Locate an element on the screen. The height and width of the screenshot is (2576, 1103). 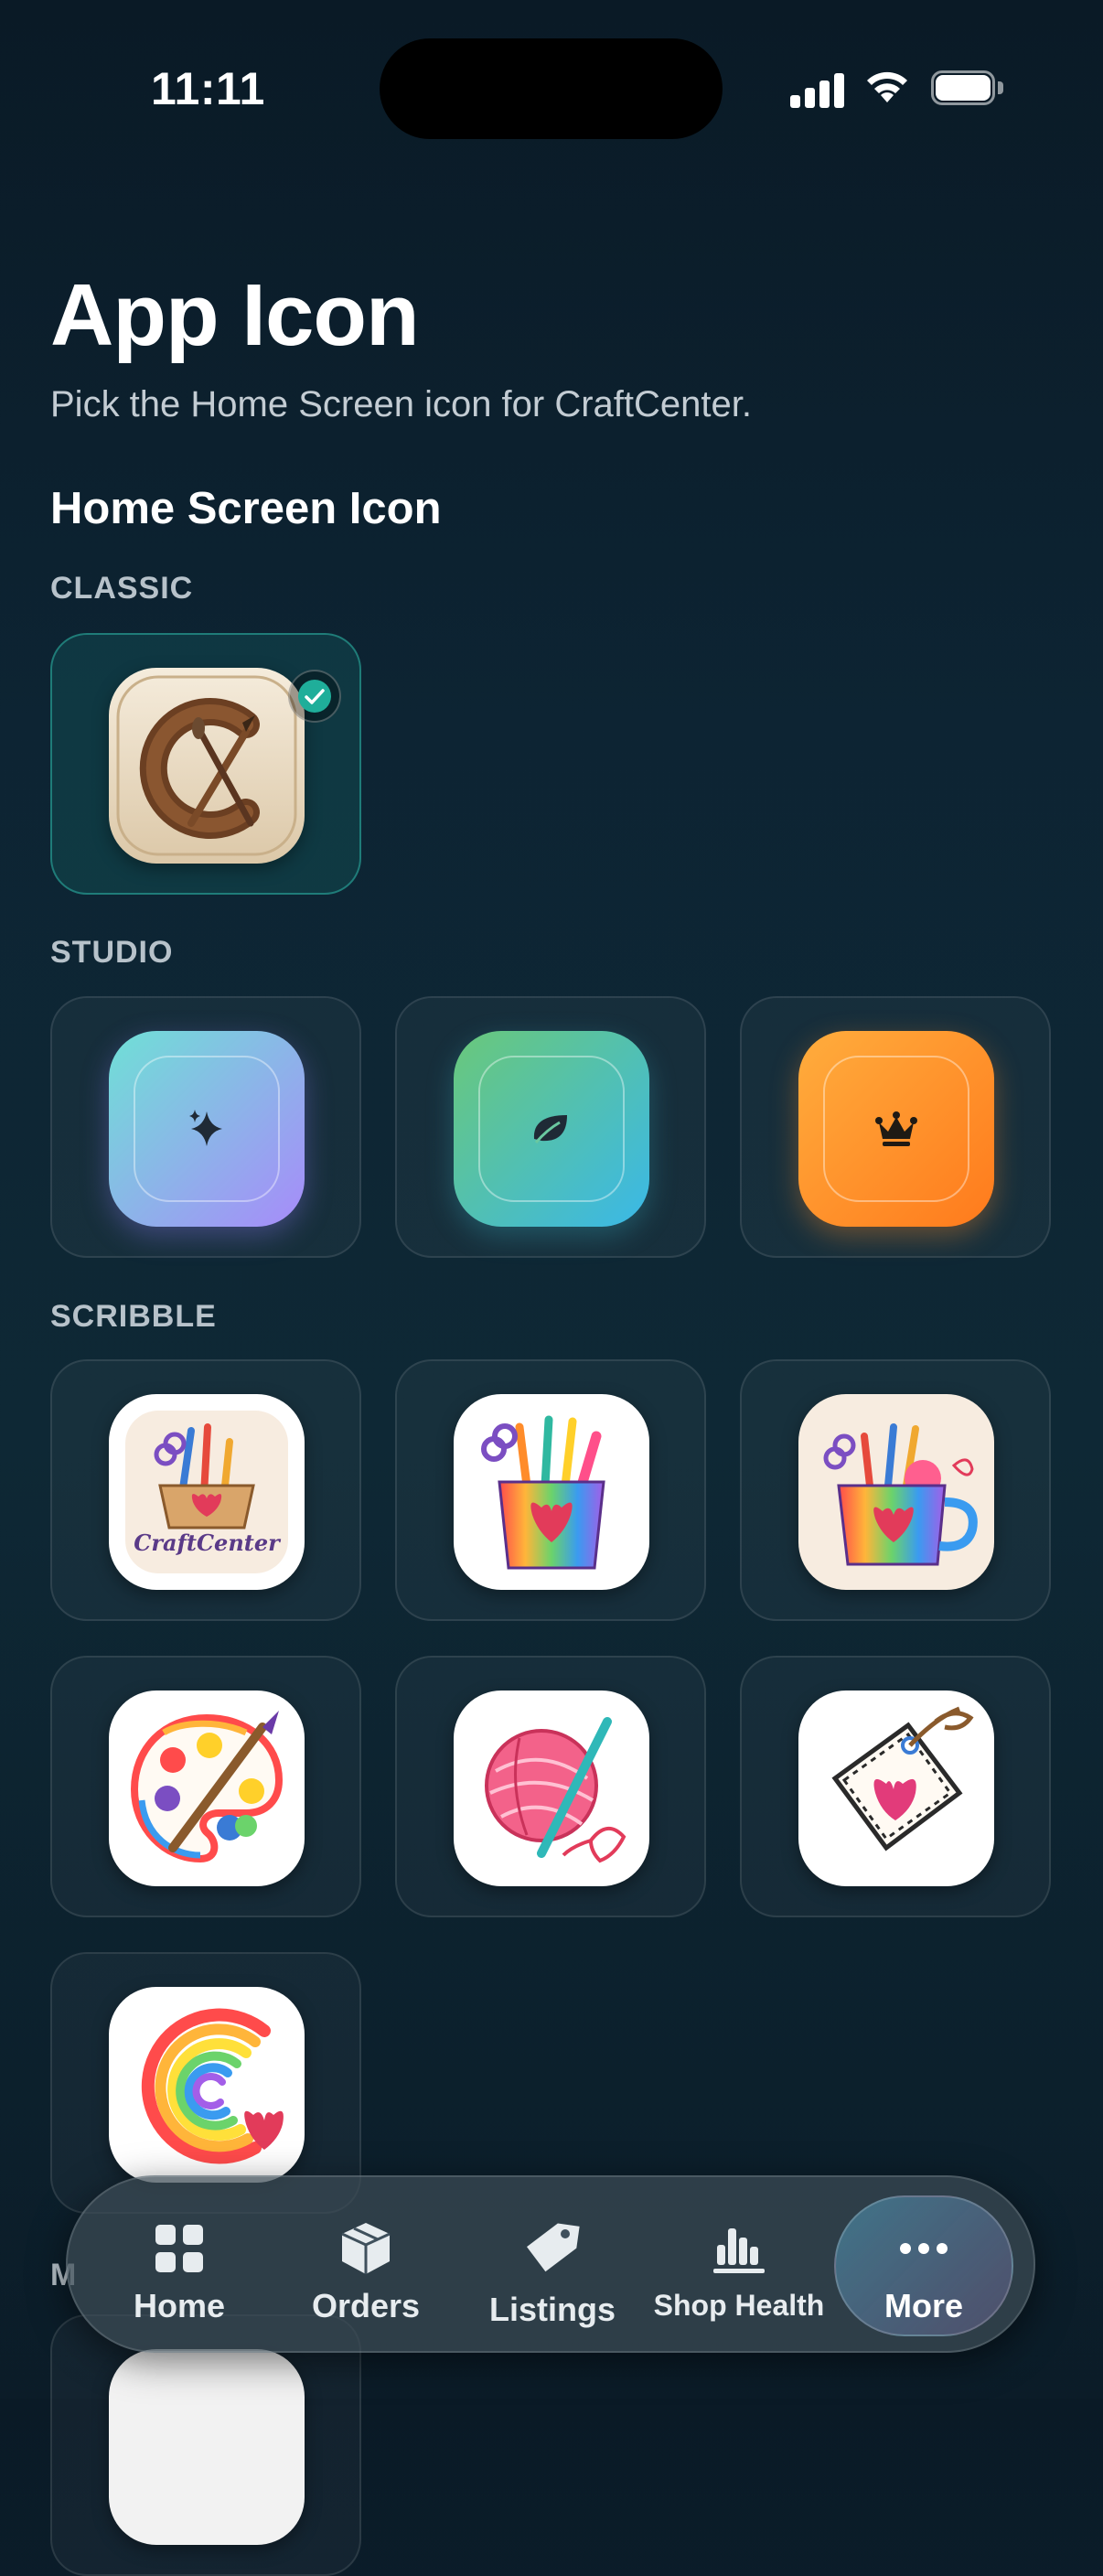
yarn-crochet-icon is located at coordinates (551, 1788).